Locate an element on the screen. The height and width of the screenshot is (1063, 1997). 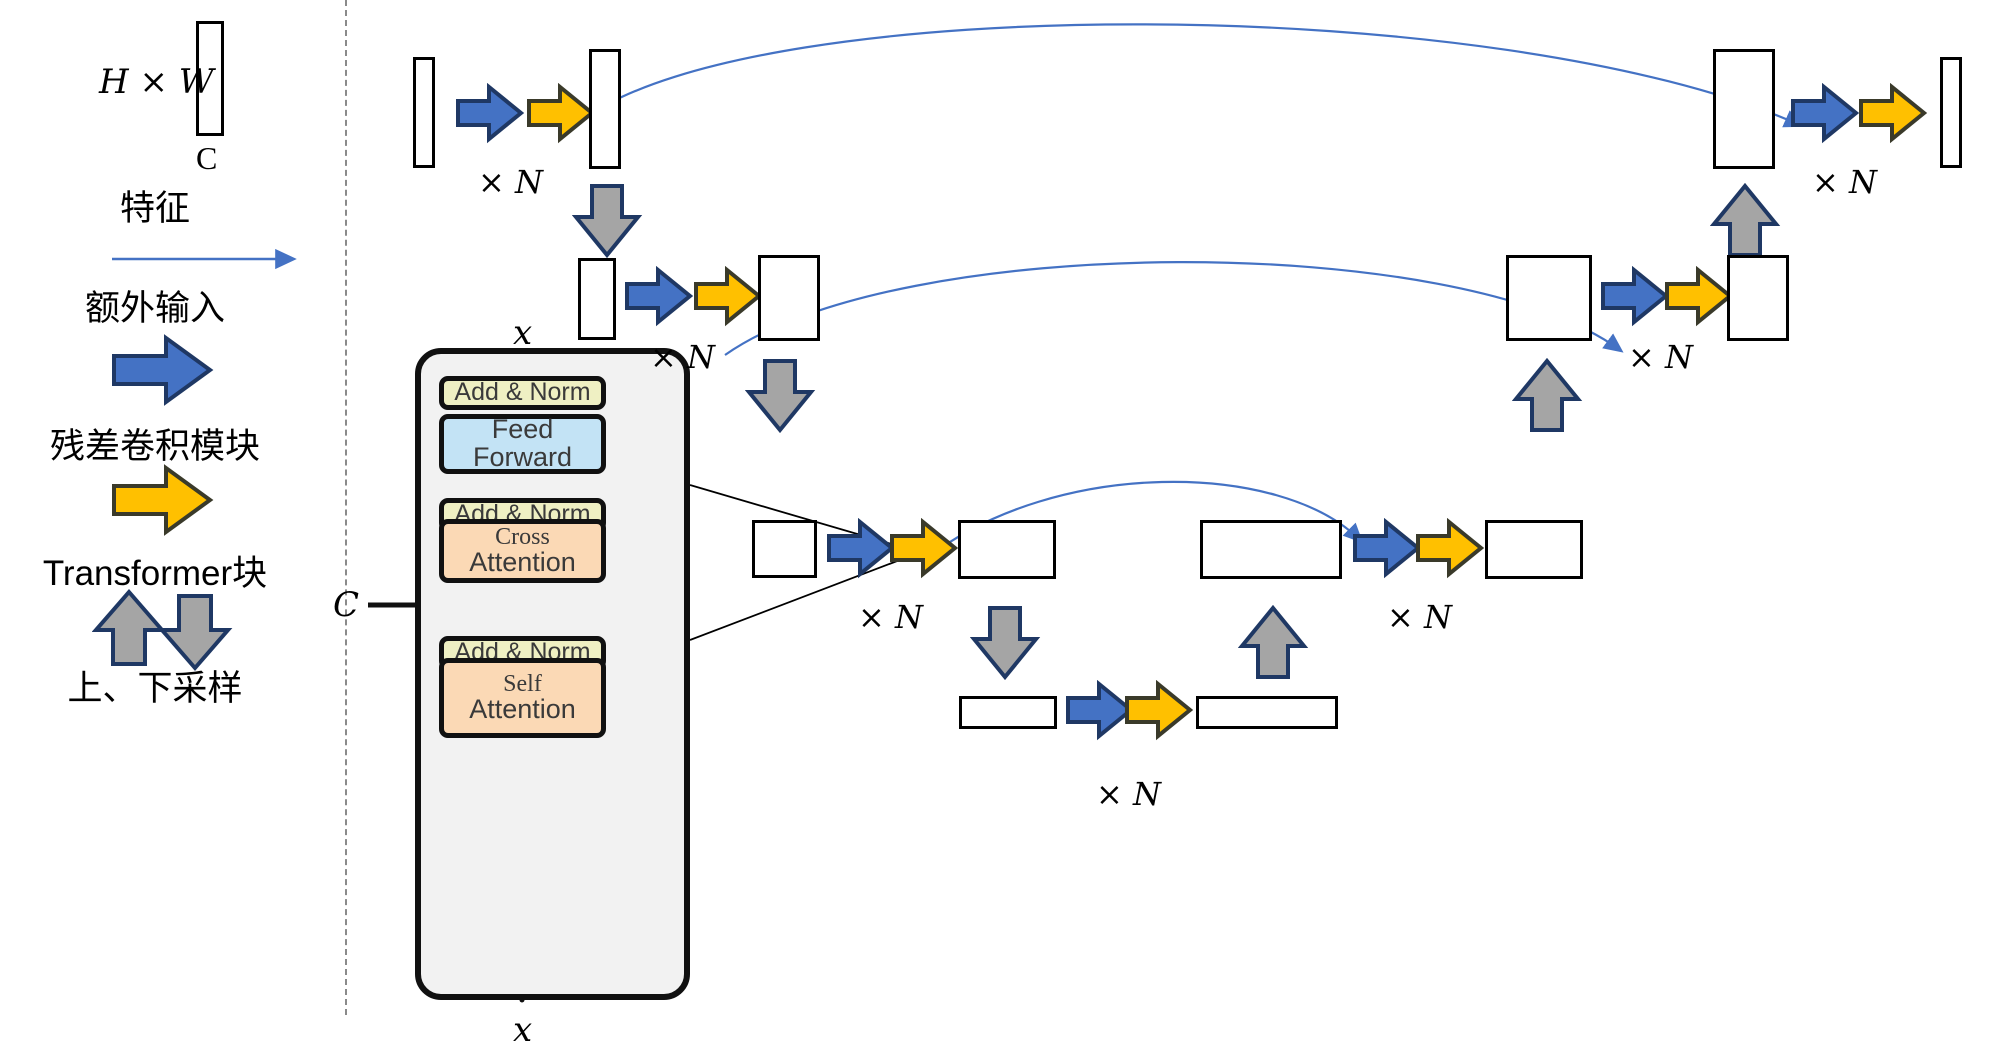
self-attention-label-2: Attention is located at coordinates (522, 709).